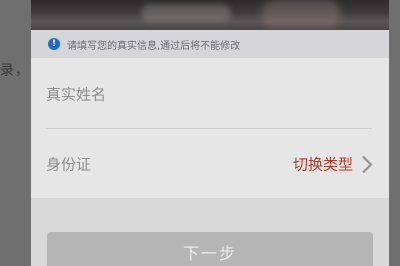 This screenshot has height=266, width=400. What do you see at coordinates (76, 94) in the screenshot?
I see `name-field-label: 真实姓名` at bounding box center [76, 94].